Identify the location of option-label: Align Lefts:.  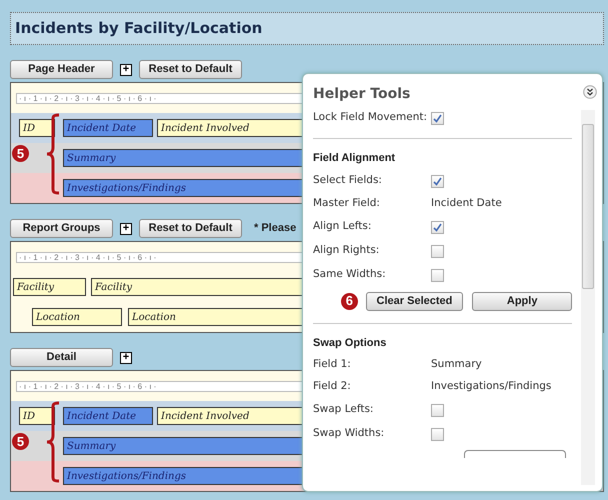
(342, 226).